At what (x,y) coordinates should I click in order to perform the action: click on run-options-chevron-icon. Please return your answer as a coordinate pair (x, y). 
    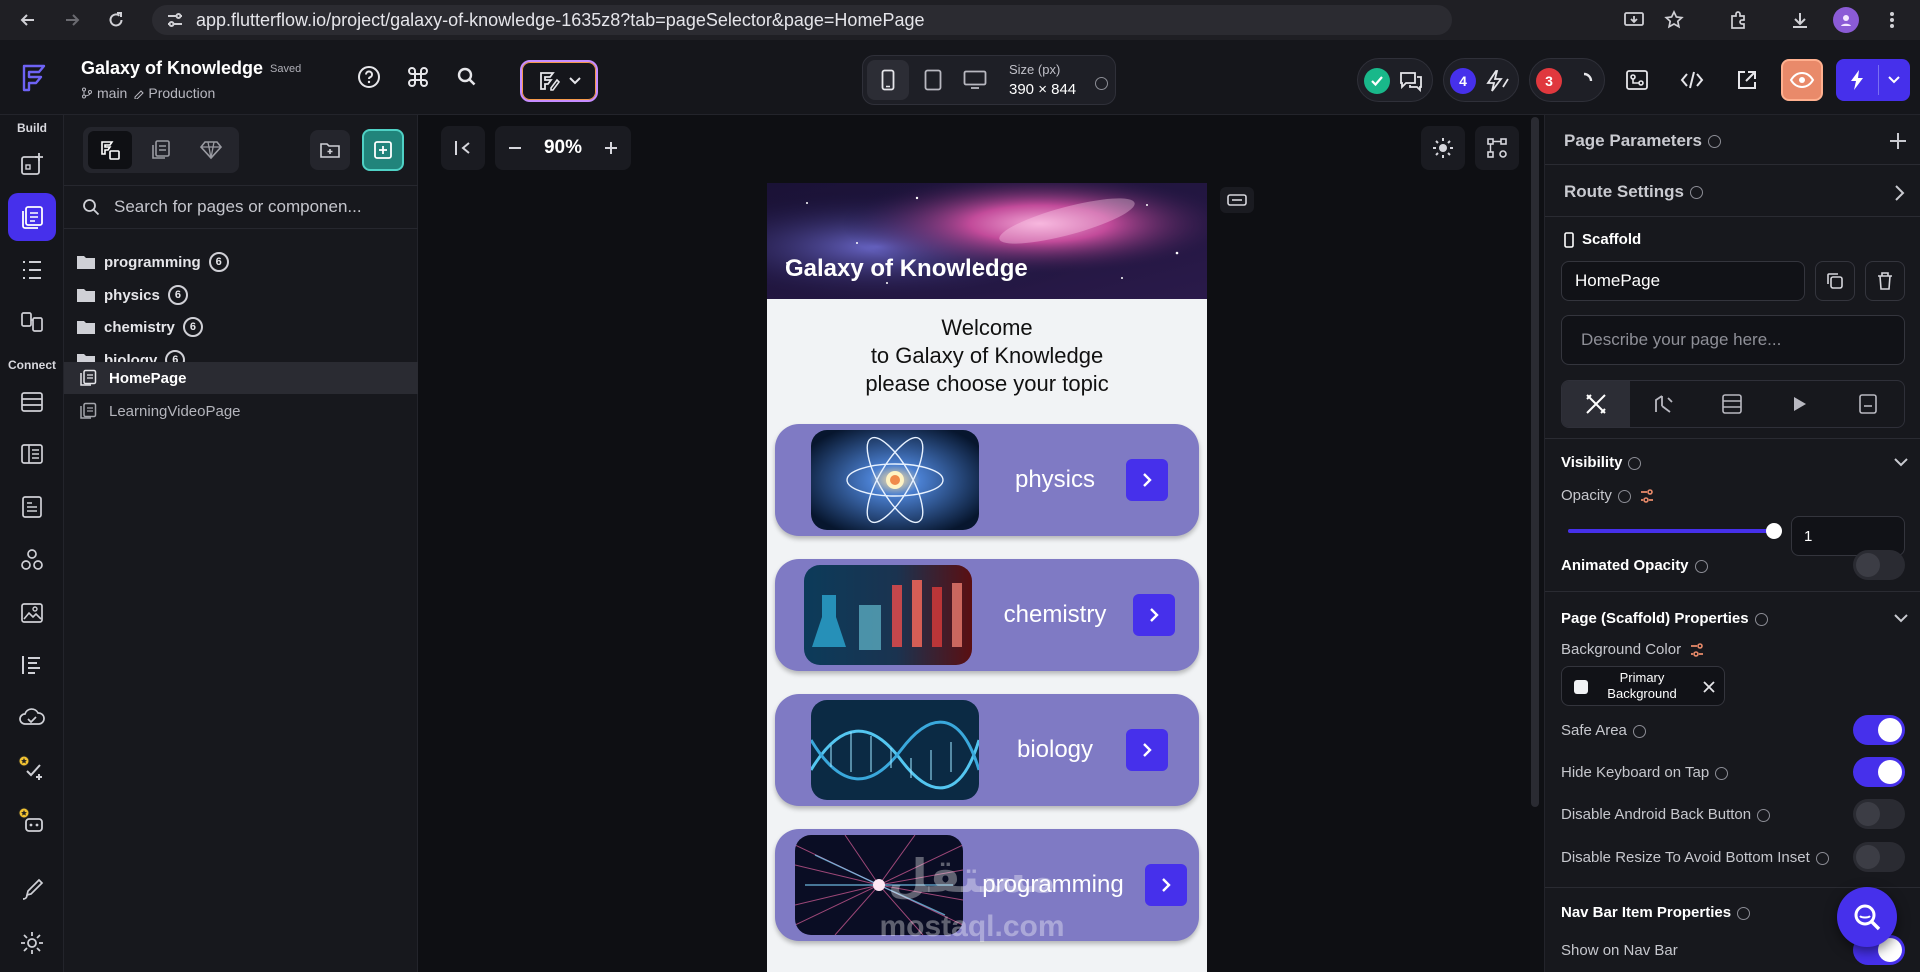
    Looking at the image, I should click on (1894, 80).